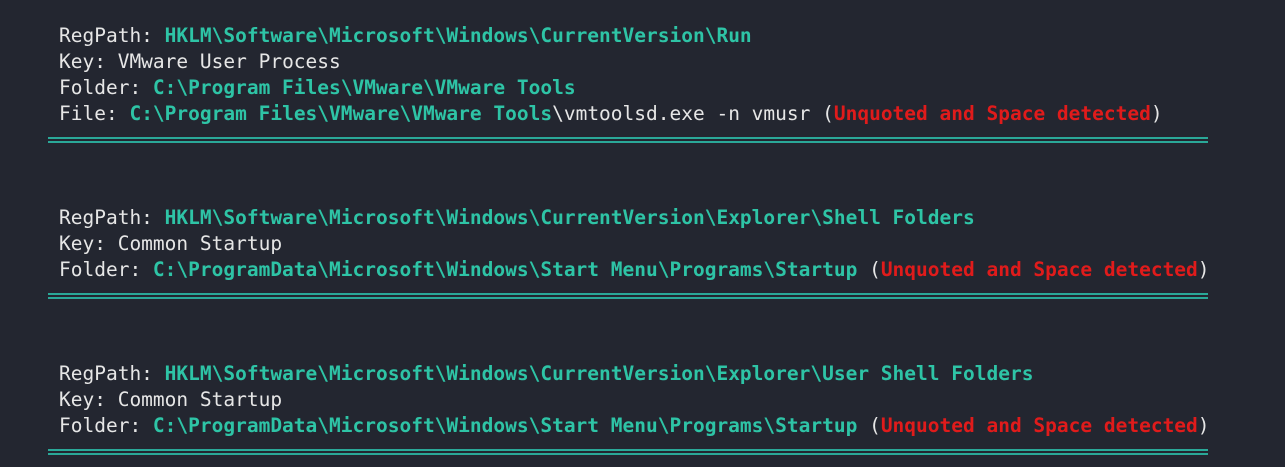 The width and height of the screenshot is (1285, 467). What do you see at coordinates (229, 61) in the screenshot?
I see `key-value: VMware User Process` at bounding box center [229, 61].